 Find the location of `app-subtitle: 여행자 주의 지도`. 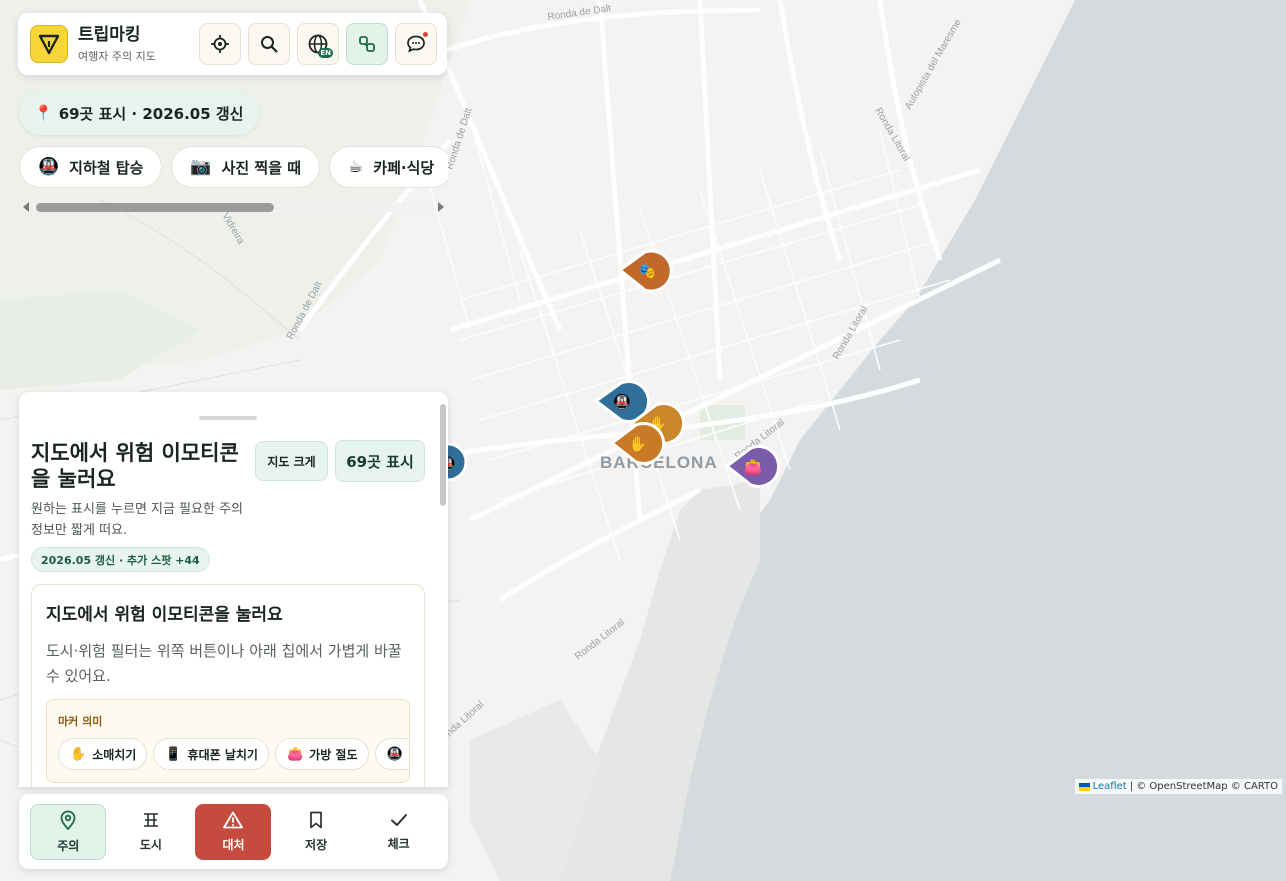

app-subtitle: 여행자 주의 지도 is located at coordinates (117, 56).